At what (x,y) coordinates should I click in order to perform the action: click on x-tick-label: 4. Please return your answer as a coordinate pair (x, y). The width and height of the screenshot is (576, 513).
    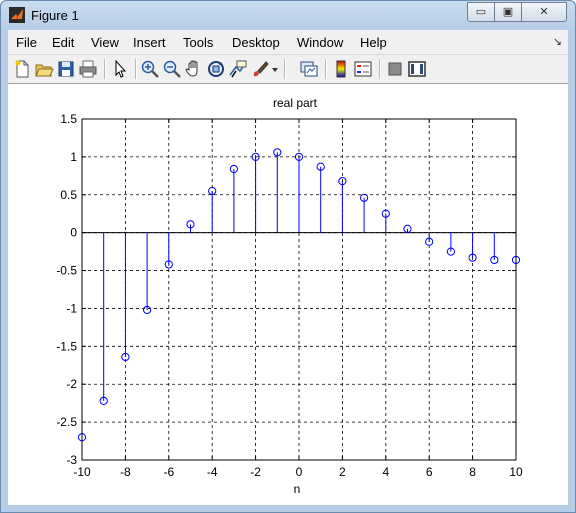
    Looking at the image, I should click on (385, 472).